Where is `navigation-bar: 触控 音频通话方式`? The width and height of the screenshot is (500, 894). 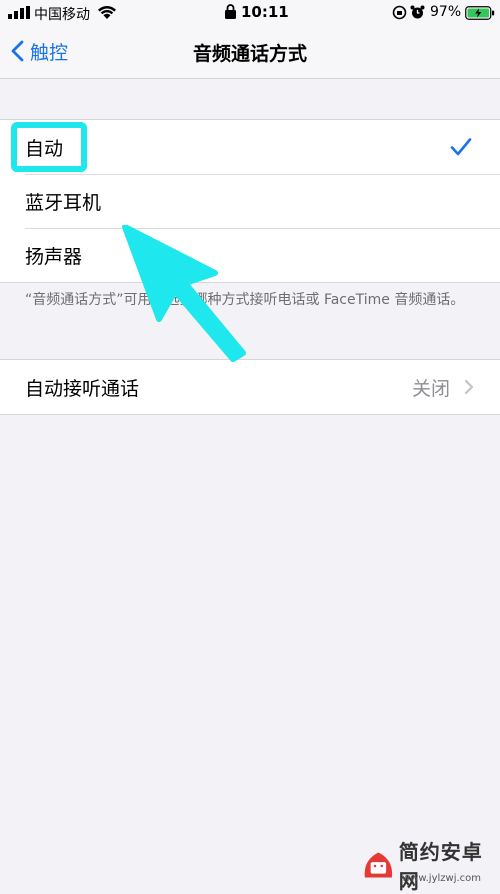 navigation-bar: 触控 音频通话方式 is located at coordinates (250, 52).